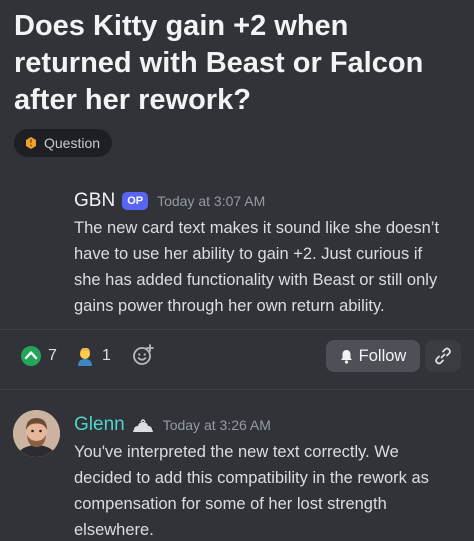 The image size is (474, 541). I want to click on avatar, so click(36, 433).